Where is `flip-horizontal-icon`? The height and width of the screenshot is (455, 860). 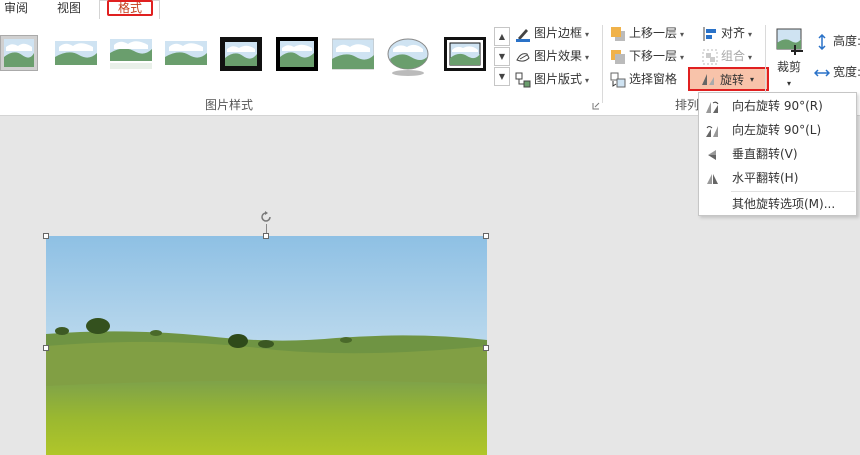 flip-horizontal-icon is located at coordinates (712, 178).